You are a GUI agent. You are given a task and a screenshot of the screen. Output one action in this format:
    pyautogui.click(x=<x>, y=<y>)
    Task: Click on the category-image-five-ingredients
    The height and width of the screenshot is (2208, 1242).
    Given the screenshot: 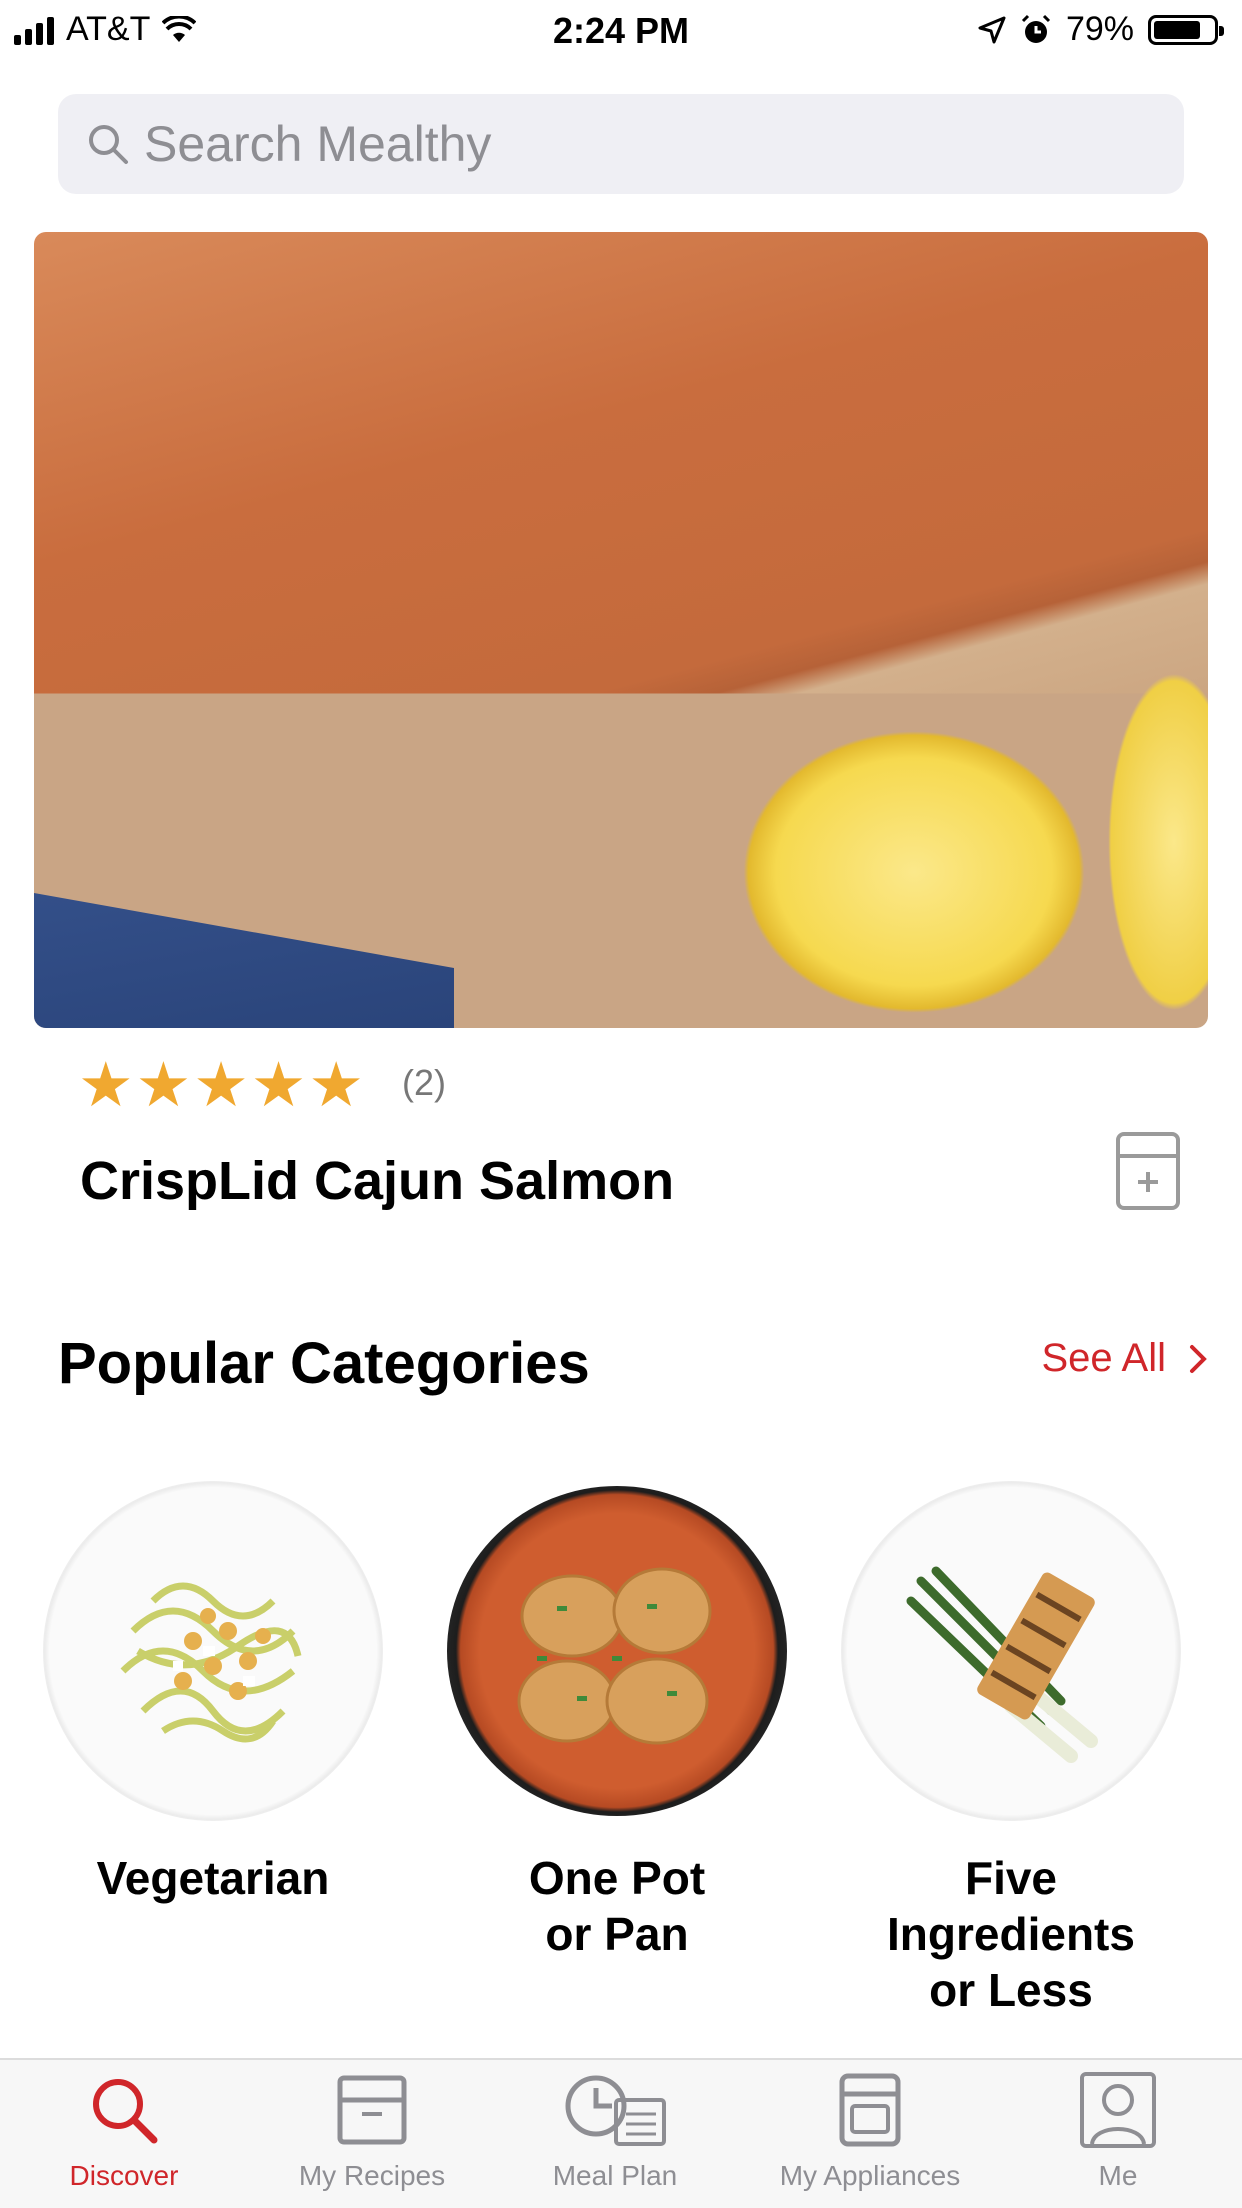 What is the action you would take?
    pyautogui.click(x=1011, y=1651)
    